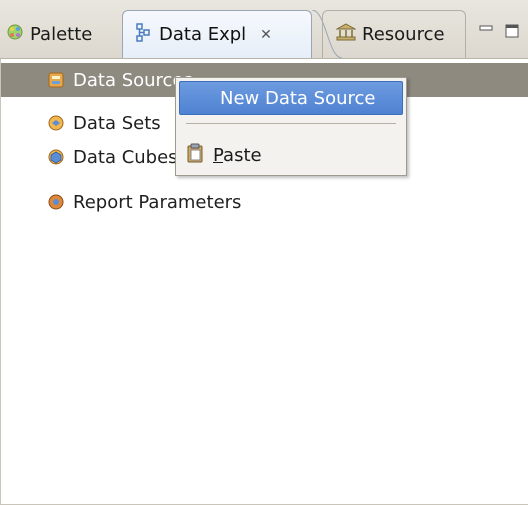 Image resolution: width=528 pixels, height=505 pixels. What do you see at coordinates (125, 157) in the screenshot?
I see `tree-item-label: Data Cubes` at bounding box center [125, 157].